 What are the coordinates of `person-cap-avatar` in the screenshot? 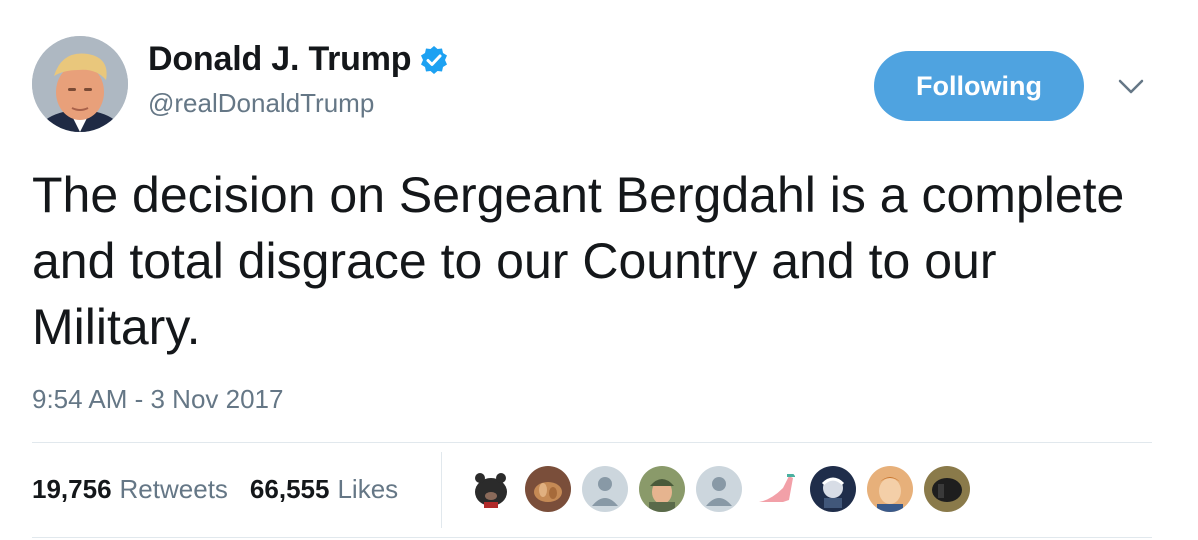 It's located at (662, 489).